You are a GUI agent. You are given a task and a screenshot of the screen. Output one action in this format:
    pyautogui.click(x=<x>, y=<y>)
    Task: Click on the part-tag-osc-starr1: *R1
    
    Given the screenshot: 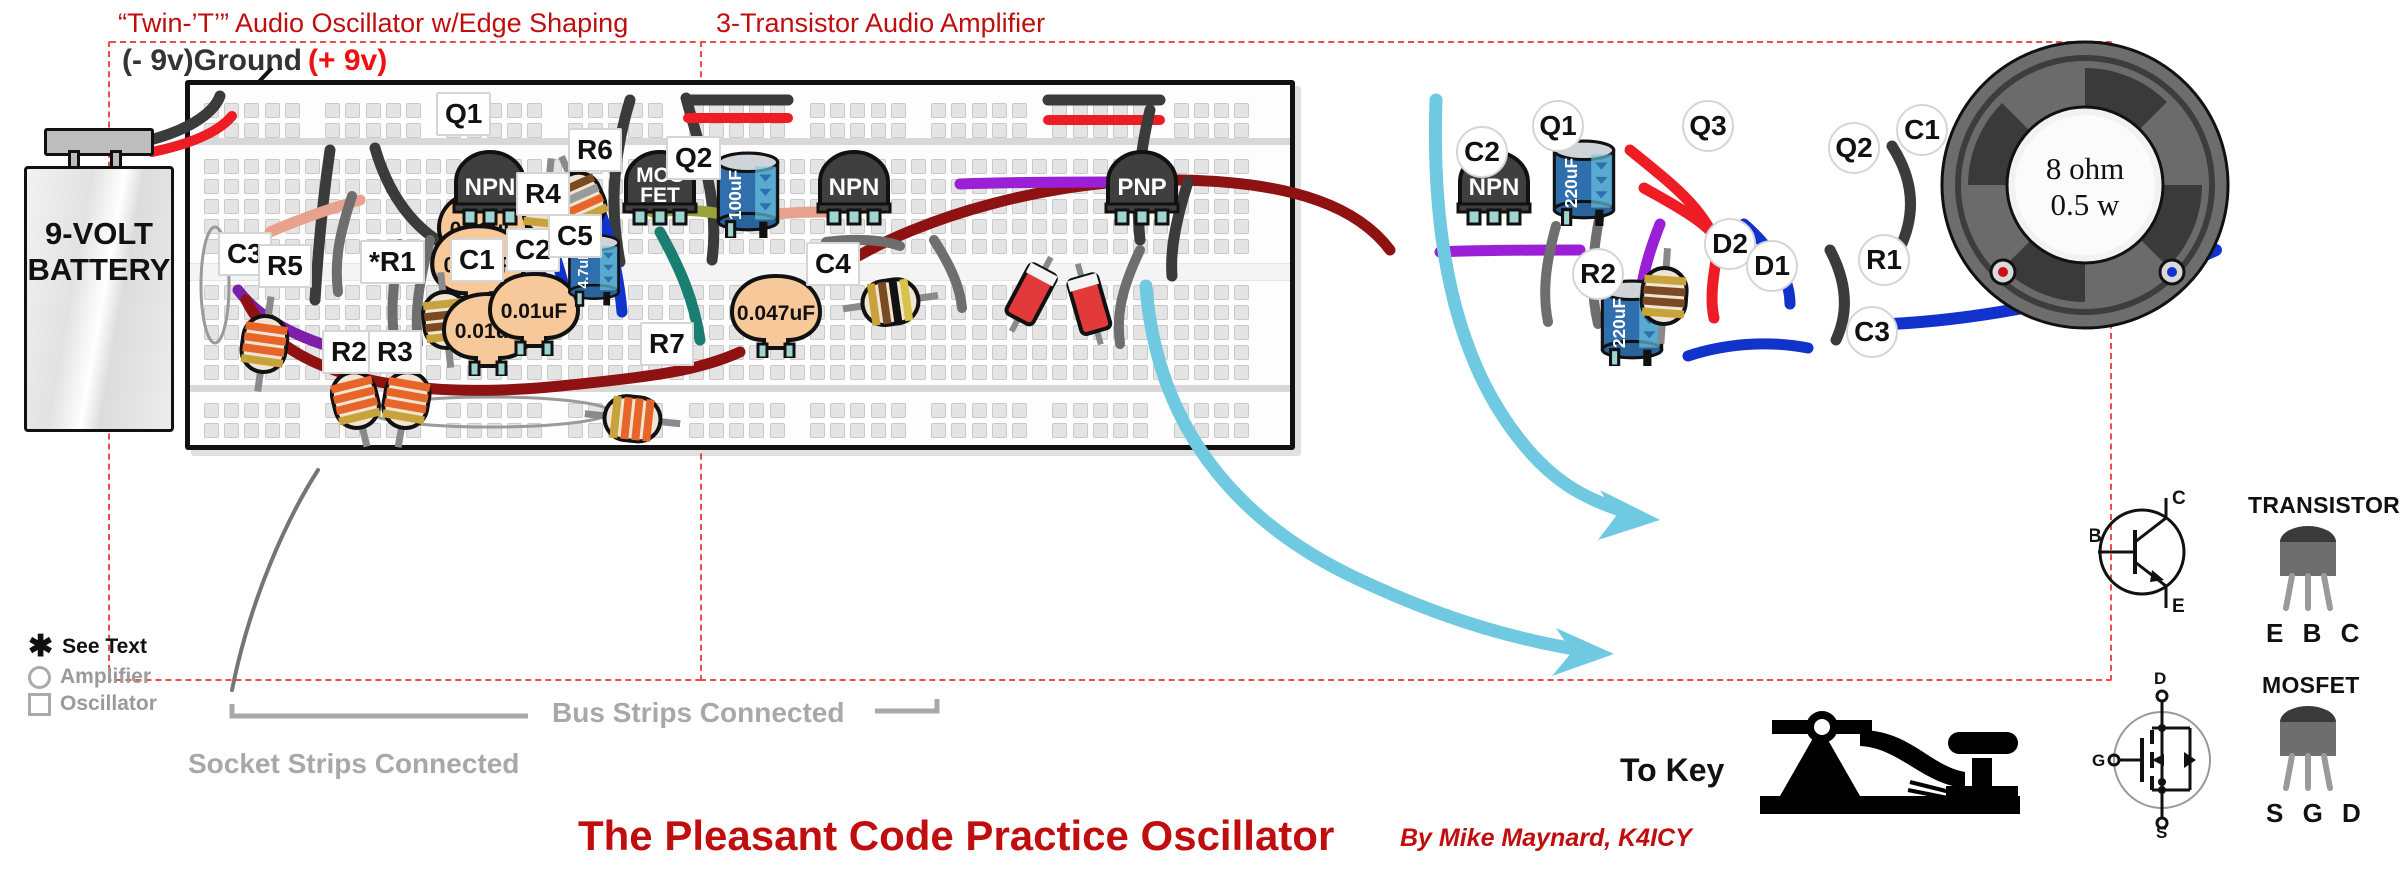 What is the action you would take?
    pyautogui.click(x=392, y=262)
    